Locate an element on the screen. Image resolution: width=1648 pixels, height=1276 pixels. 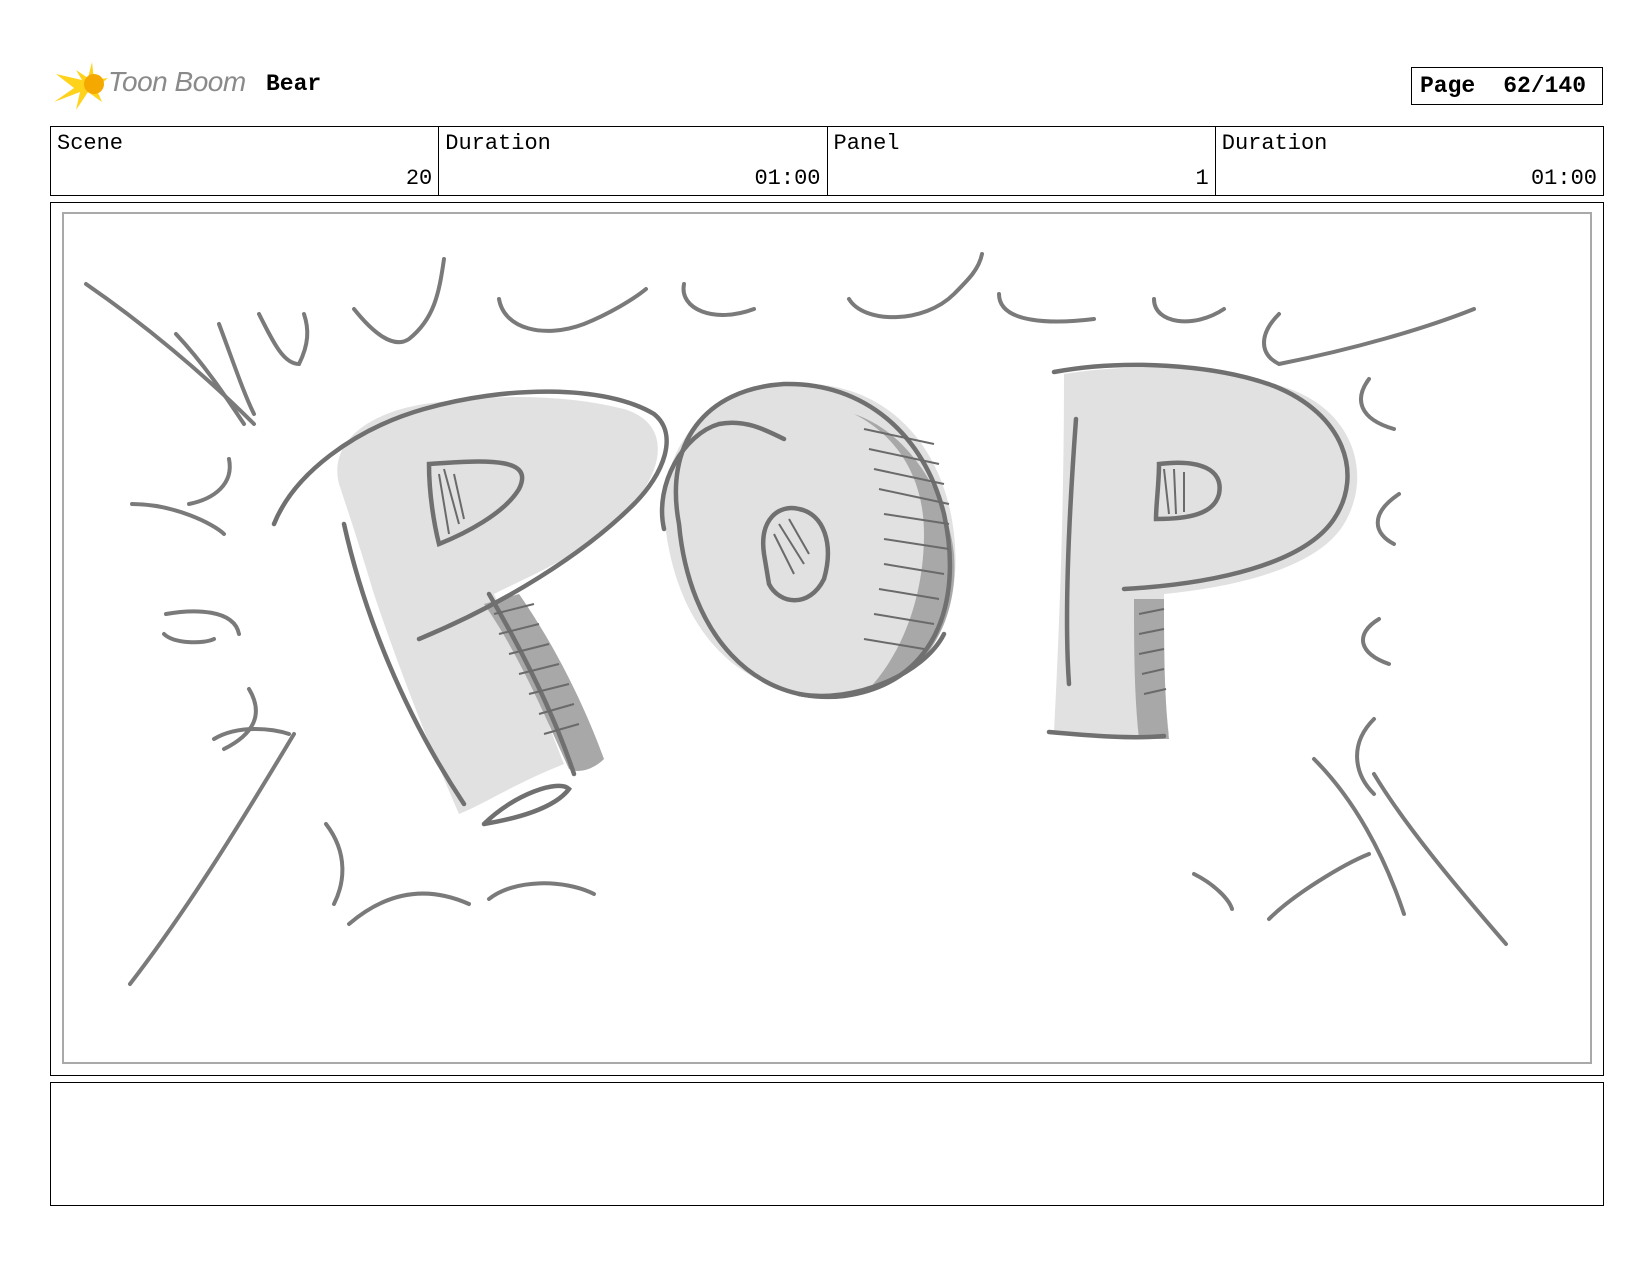
panel-duration-cell: Duration 01:00 is located at coordinates (1409, 161).